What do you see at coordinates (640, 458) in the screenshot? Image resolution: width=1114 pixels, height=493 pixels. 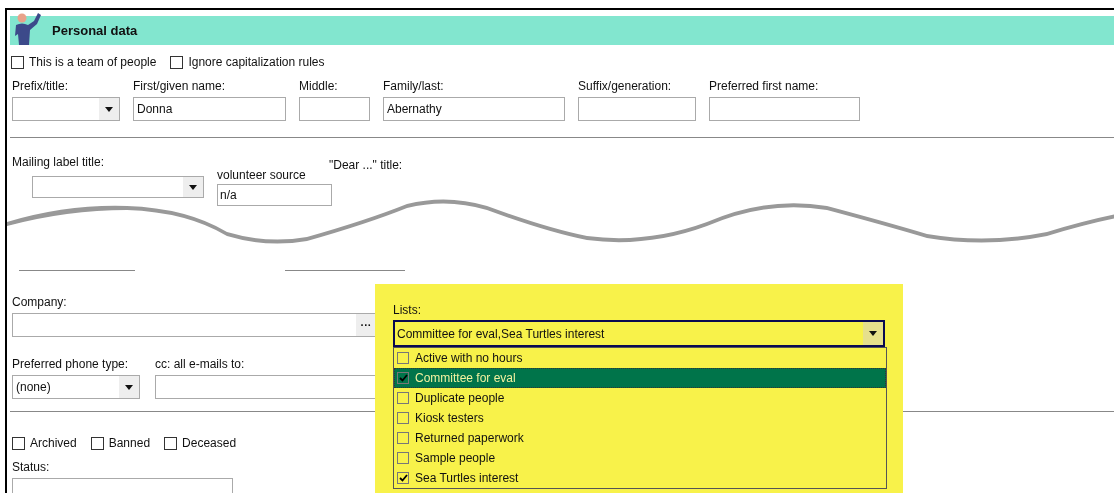 I see `list-item: Sample people` at bounding box center [640, 458].